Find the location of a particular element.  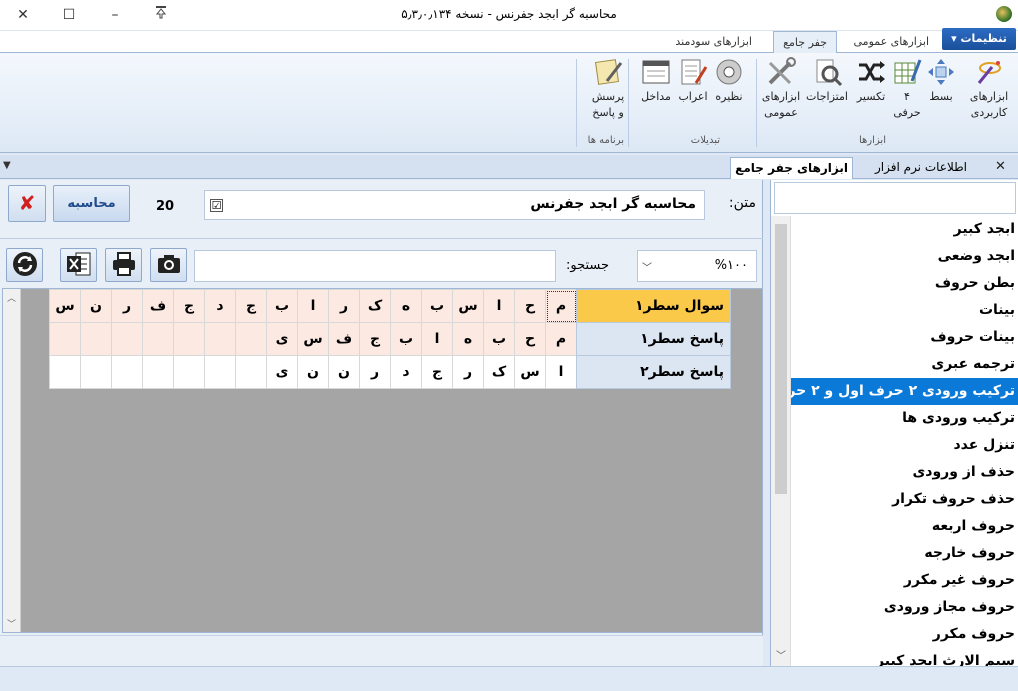

list-item: حروف مجاز ورودی is located at coordinates (894, 607).